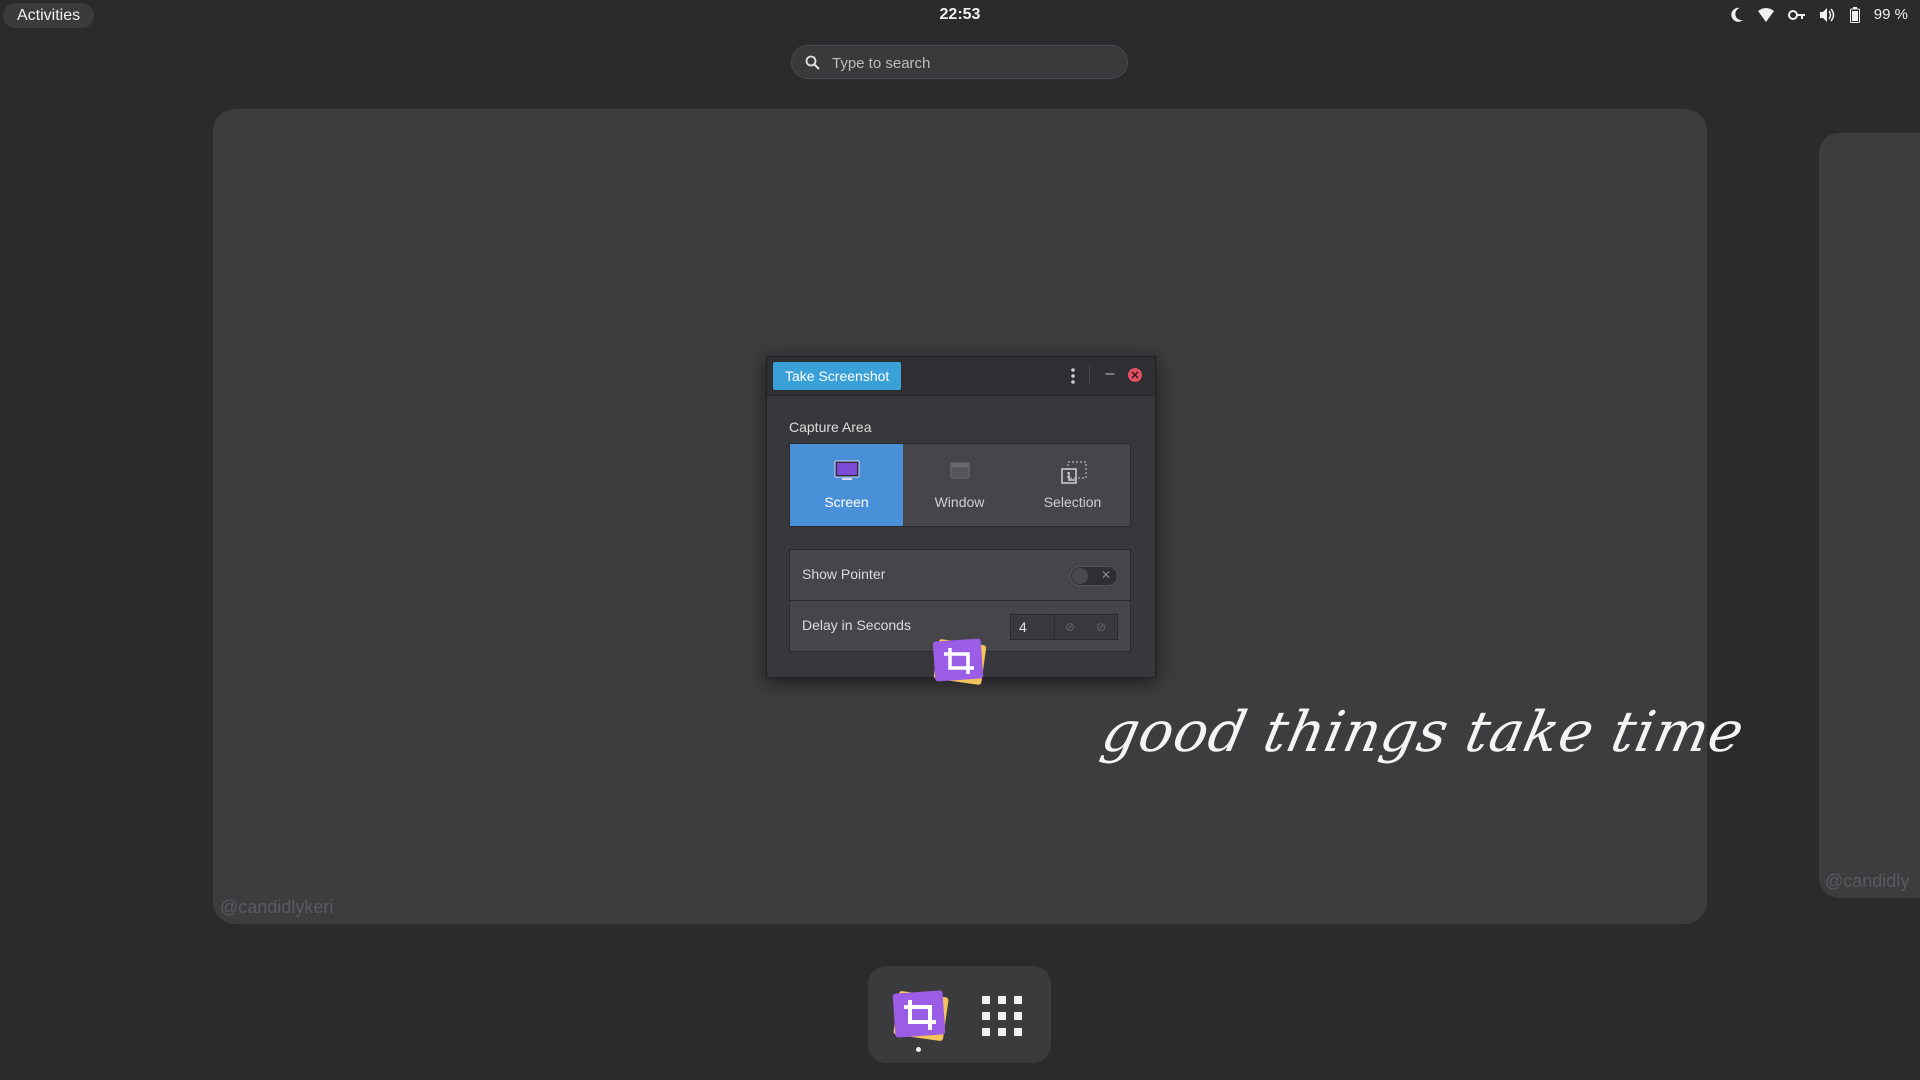  What do you see at coordinates (1423, 732) in the screenshot?
I see `wallpaper-script-text: good things take time` at bounding box center [1423, 732].